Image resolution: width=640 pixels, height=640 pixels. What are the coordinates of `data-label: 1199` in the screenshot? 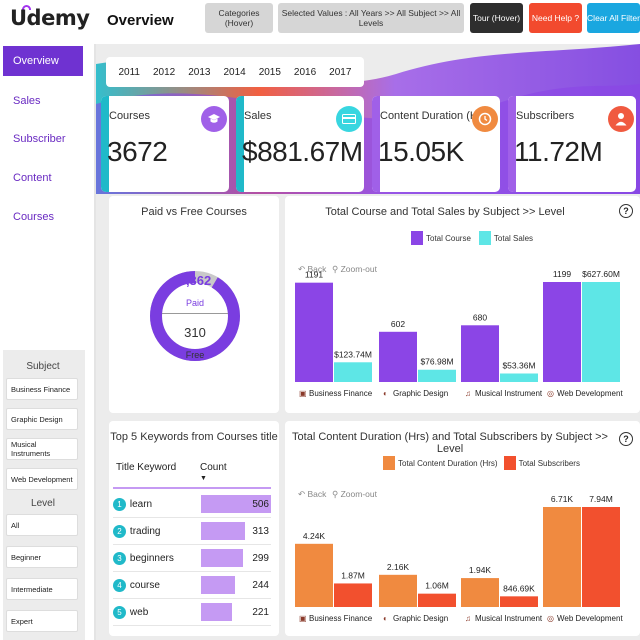 It's located at (562, 274).